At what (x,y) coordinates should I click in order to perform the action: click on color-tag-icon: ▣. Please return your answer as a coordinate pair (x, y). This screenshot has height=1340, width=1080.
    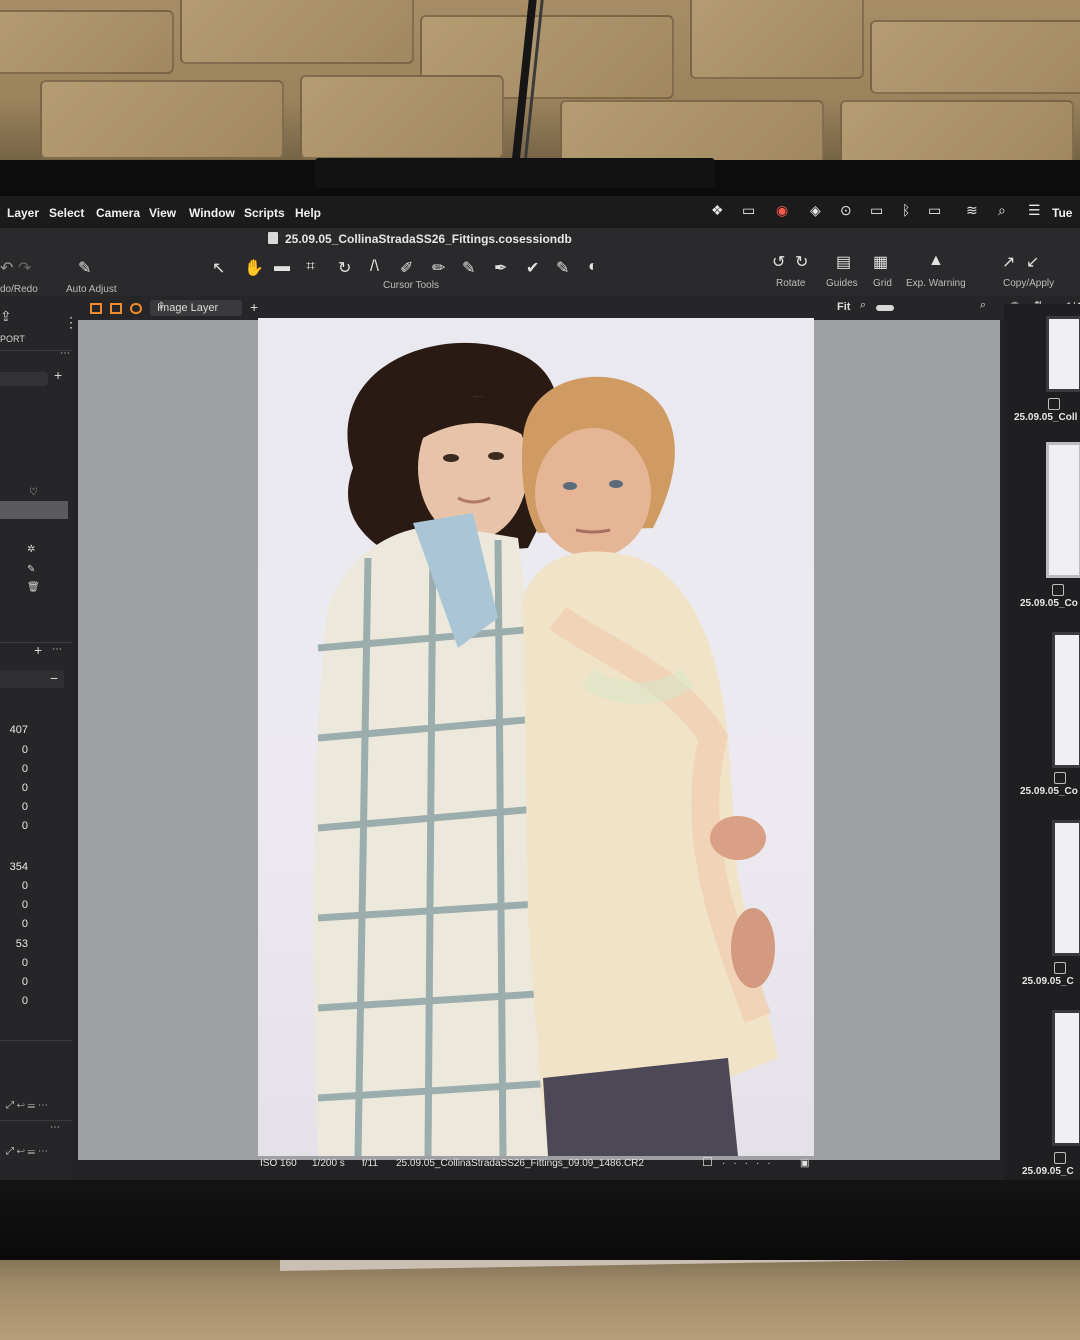
    Looking at the image, I should click on (804, 1163).